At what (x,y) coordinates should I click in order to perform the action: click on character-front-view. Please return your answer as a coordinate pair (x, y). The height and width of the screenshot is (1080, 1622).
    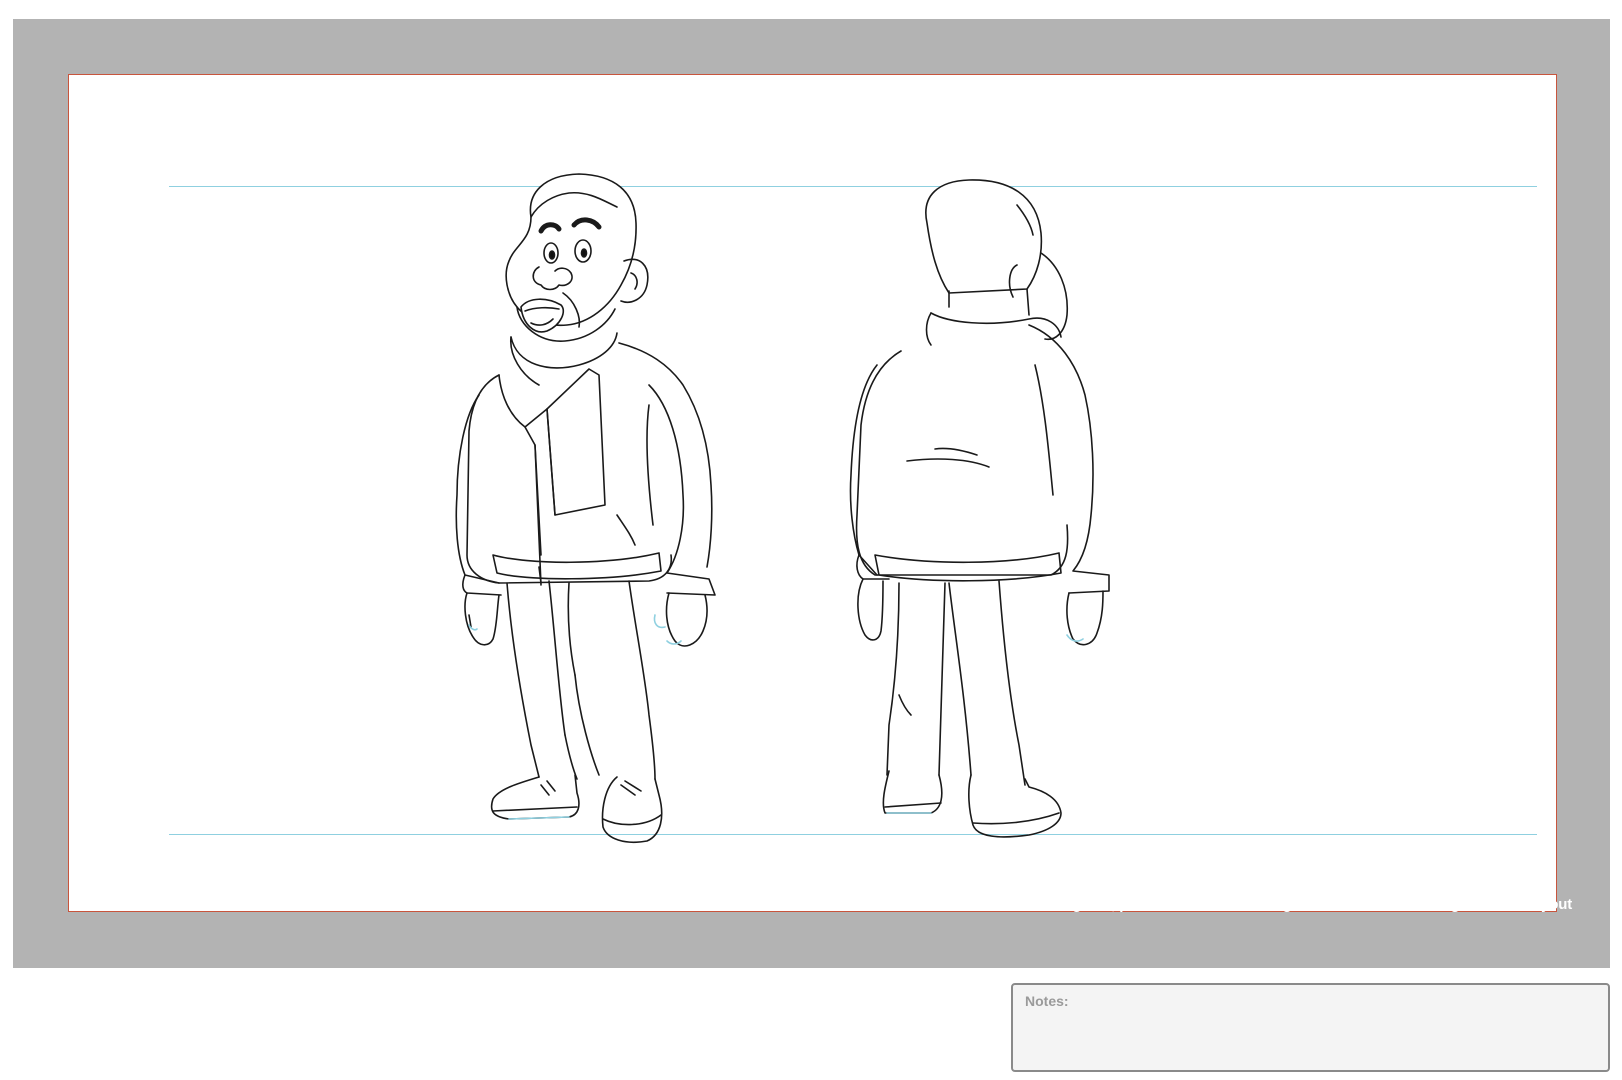
    Looking at the image, I should click on (585, 508).